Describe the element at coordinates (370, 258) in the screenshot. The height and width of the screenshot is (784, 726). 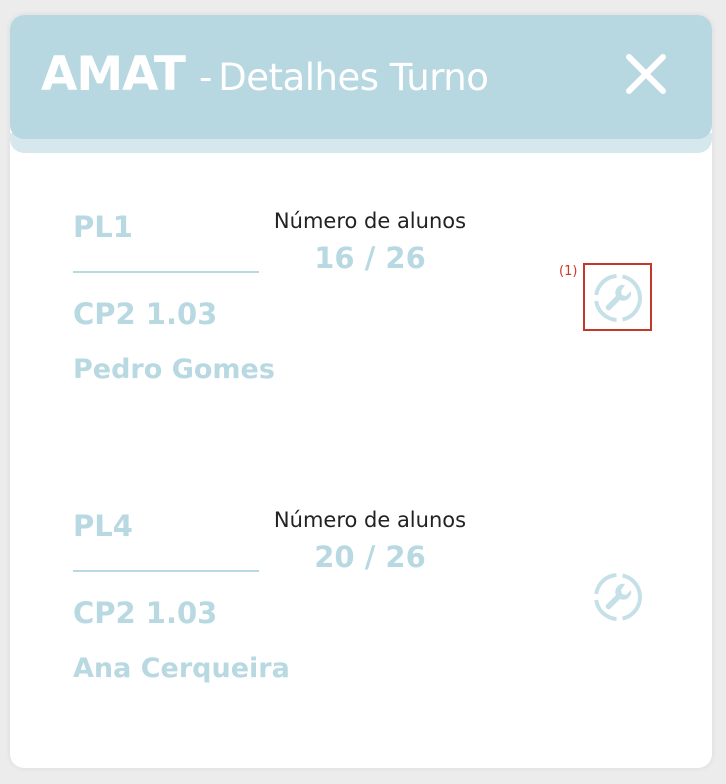
I see `students-count-value: 16 / 26` at that location.